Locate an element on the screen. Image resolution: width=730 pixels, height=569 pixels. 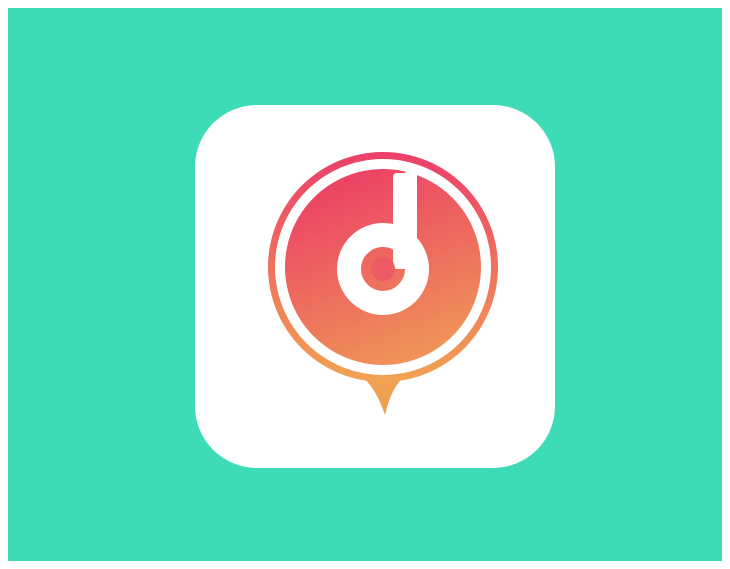
music-note-pin-icon is located at coordinates (383, 283).